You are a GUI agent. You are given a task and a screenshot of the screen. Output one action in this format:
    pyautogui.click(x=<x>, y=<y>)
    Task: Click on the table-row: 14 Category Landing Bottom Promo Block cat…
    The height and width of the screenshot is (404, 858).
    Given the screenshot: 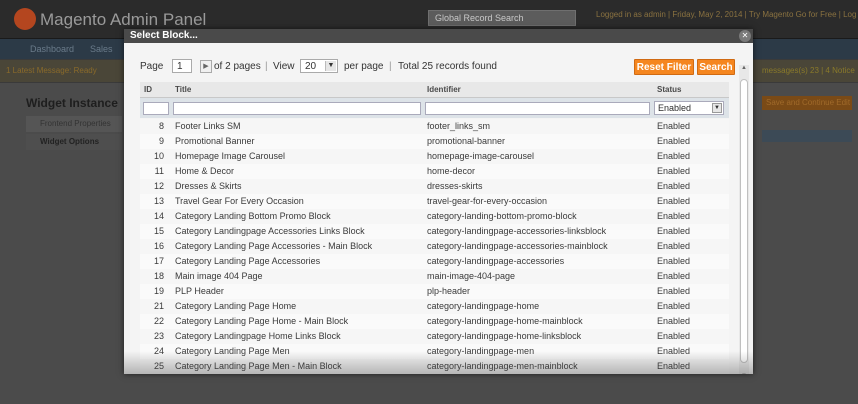 What is the action you would take?
    pyautogui.click(x=434, y=217)
    